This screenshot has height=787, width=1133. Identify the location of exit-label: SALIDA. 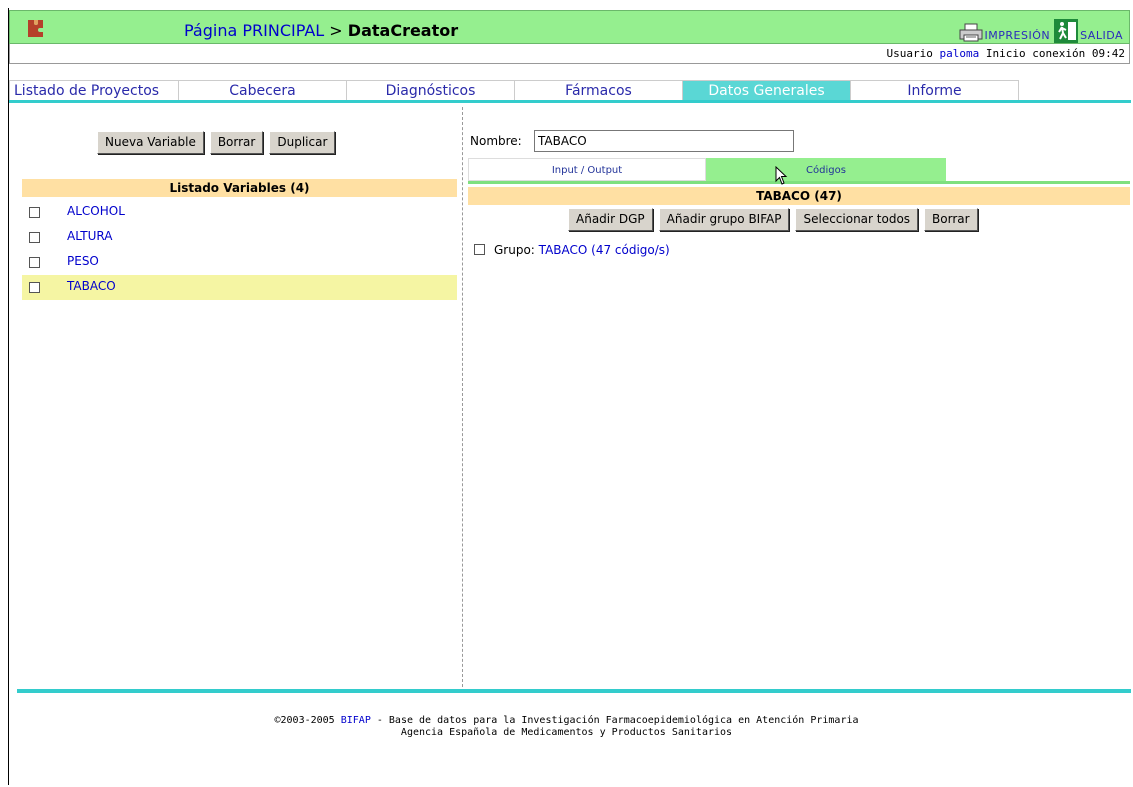
(1101, 35).